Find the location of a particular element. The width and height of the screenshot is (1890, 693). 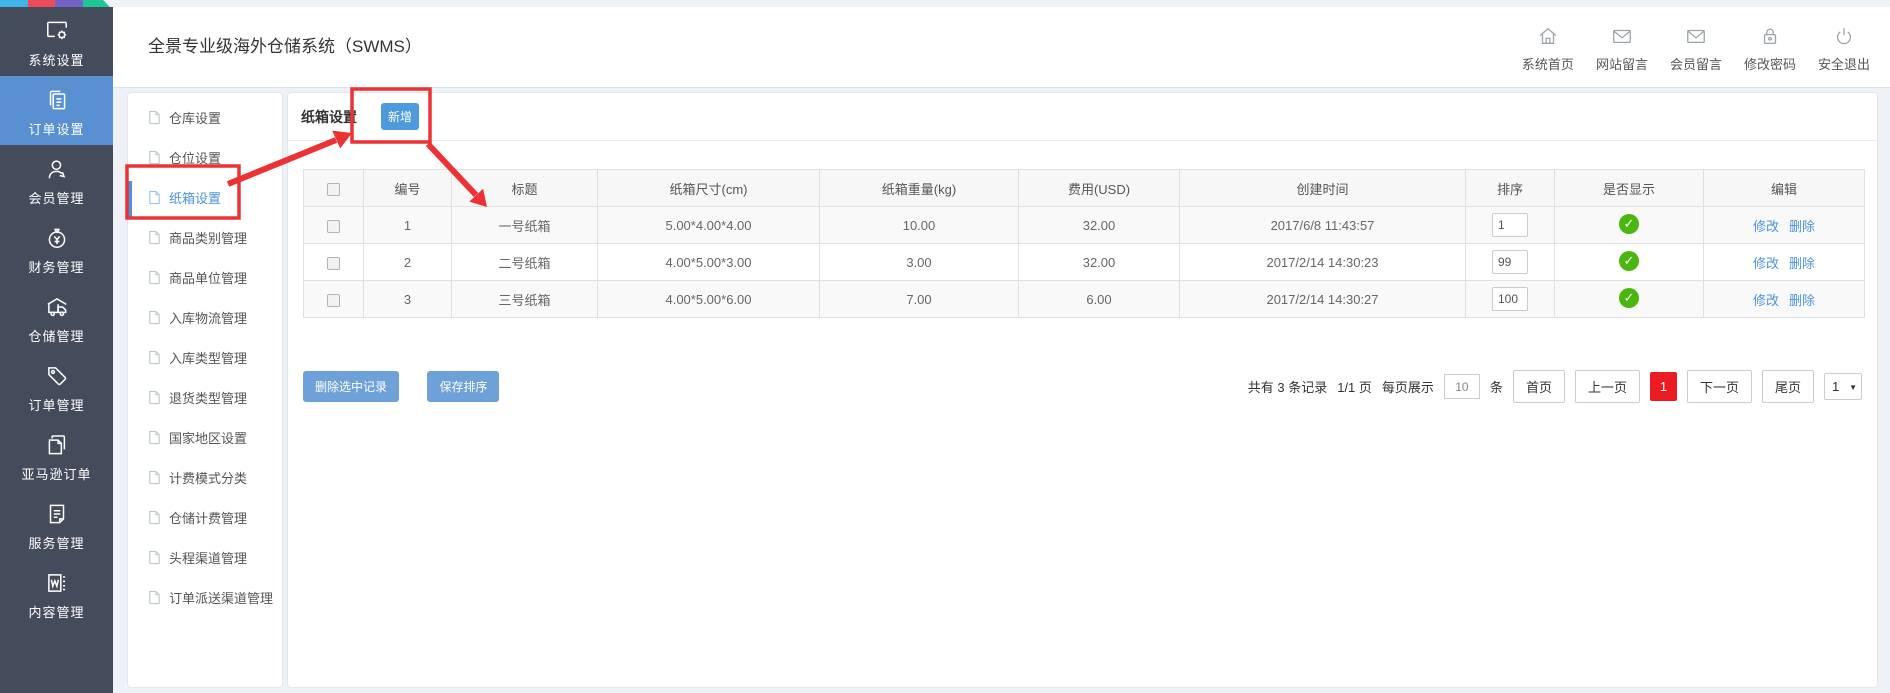

topnav: 系统首页 网站留言 会员留言 修改密码 安全退出 is located at coordinates (1696, 49).